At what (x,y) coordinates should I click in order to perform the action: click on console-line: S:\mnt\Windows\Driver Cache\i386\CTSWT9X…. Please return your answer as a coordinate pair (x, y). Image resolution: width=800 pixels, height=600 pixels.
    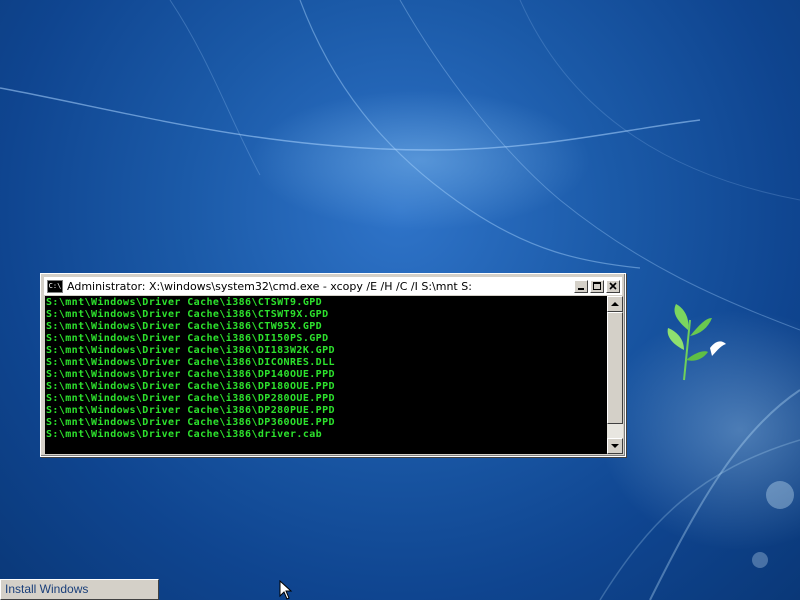
    Looking at the image, I should click on (187, 314).